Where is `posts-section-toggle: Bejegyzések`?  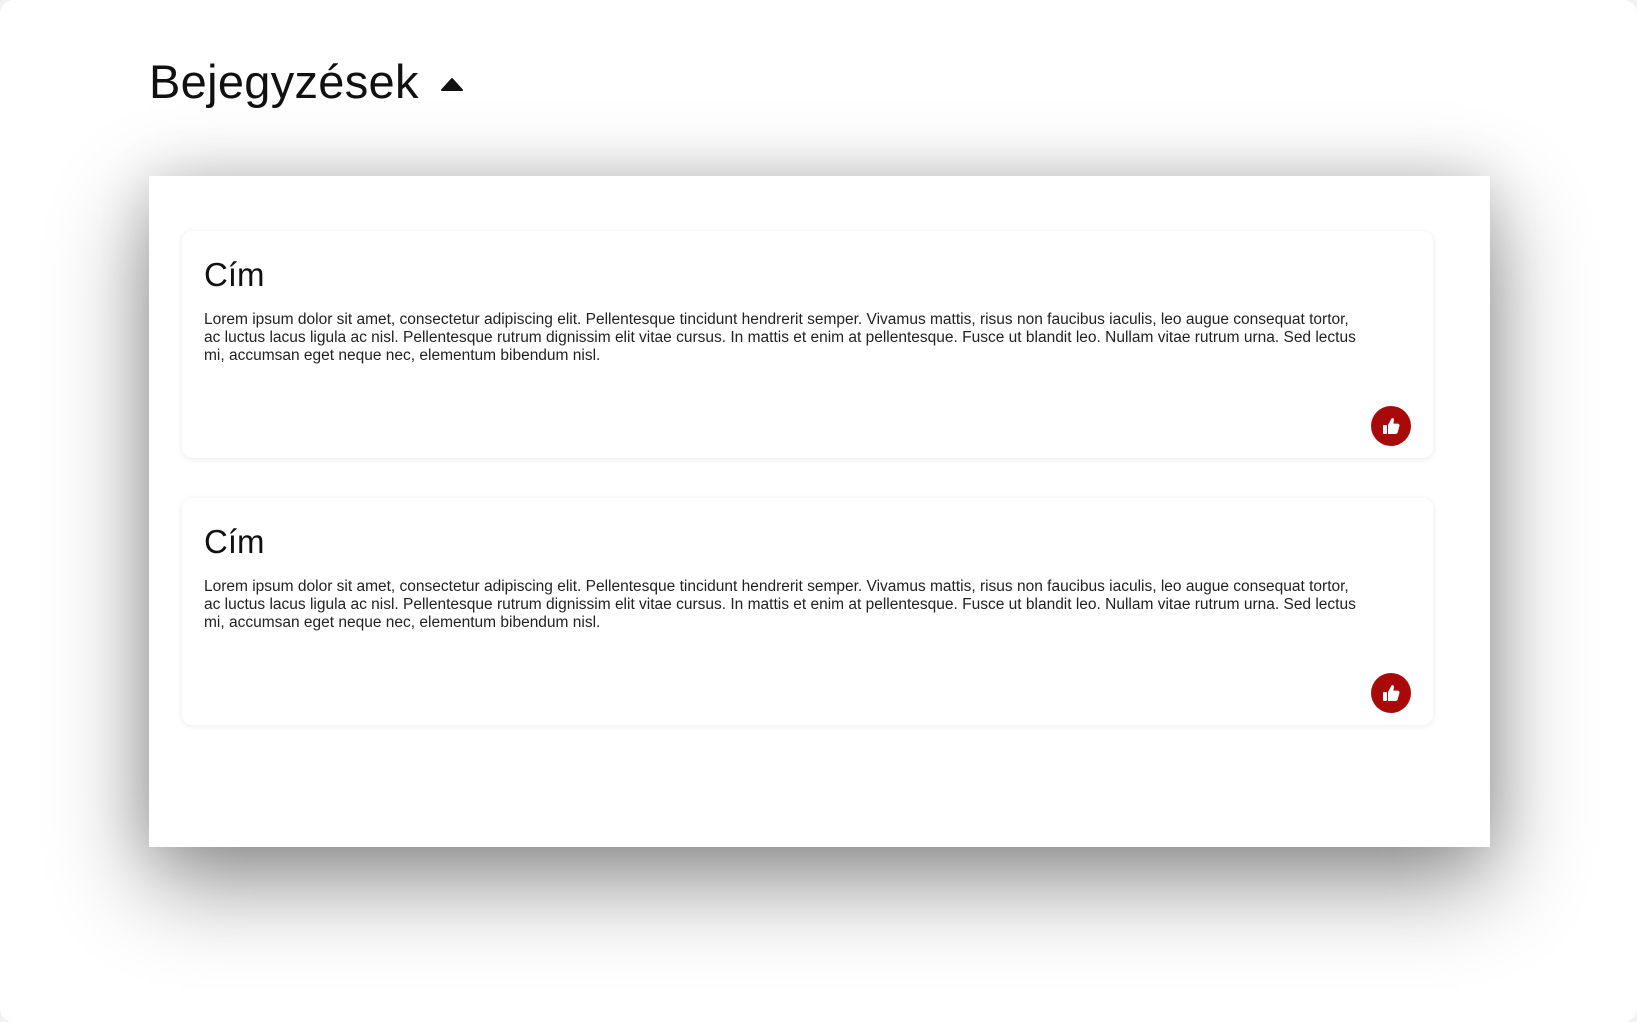
posts-section-toggle: Bejegyzések is located at coordinates (307, 82).